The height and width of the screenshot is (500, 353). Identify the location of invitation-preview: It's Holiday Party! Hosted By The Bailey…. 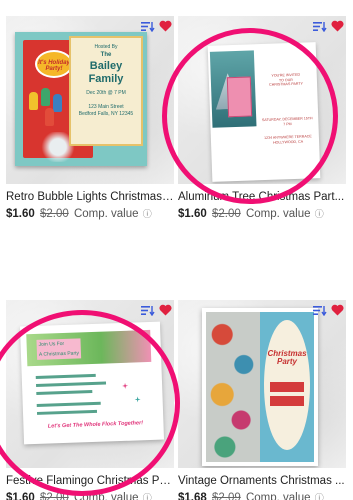
(81, 99).